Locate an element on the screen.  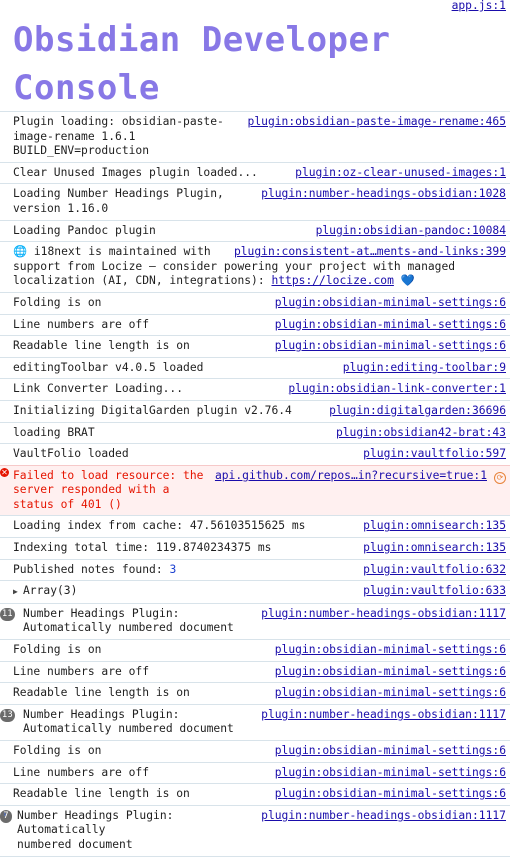
log-source-link: plugin:obsidian-pandoc:10084 is located at coordinates (411, 231).